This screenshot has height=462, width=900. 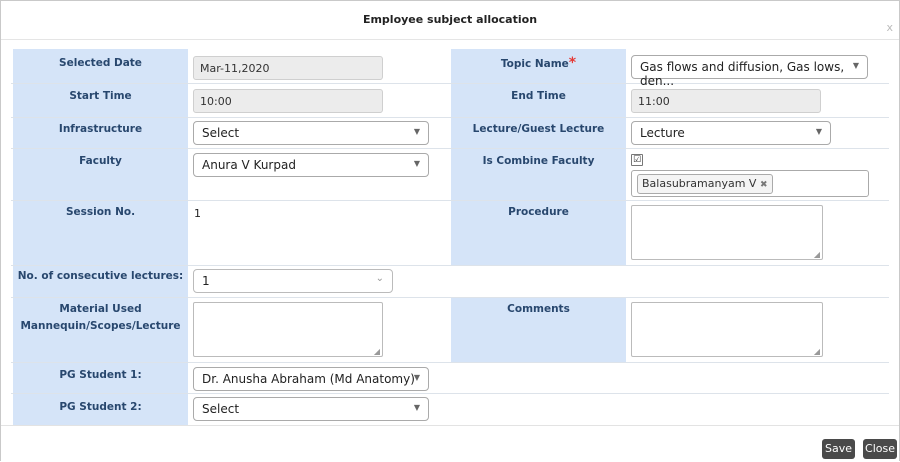 I want to click on session-no-label: Session No., so click(x=100, y=212).